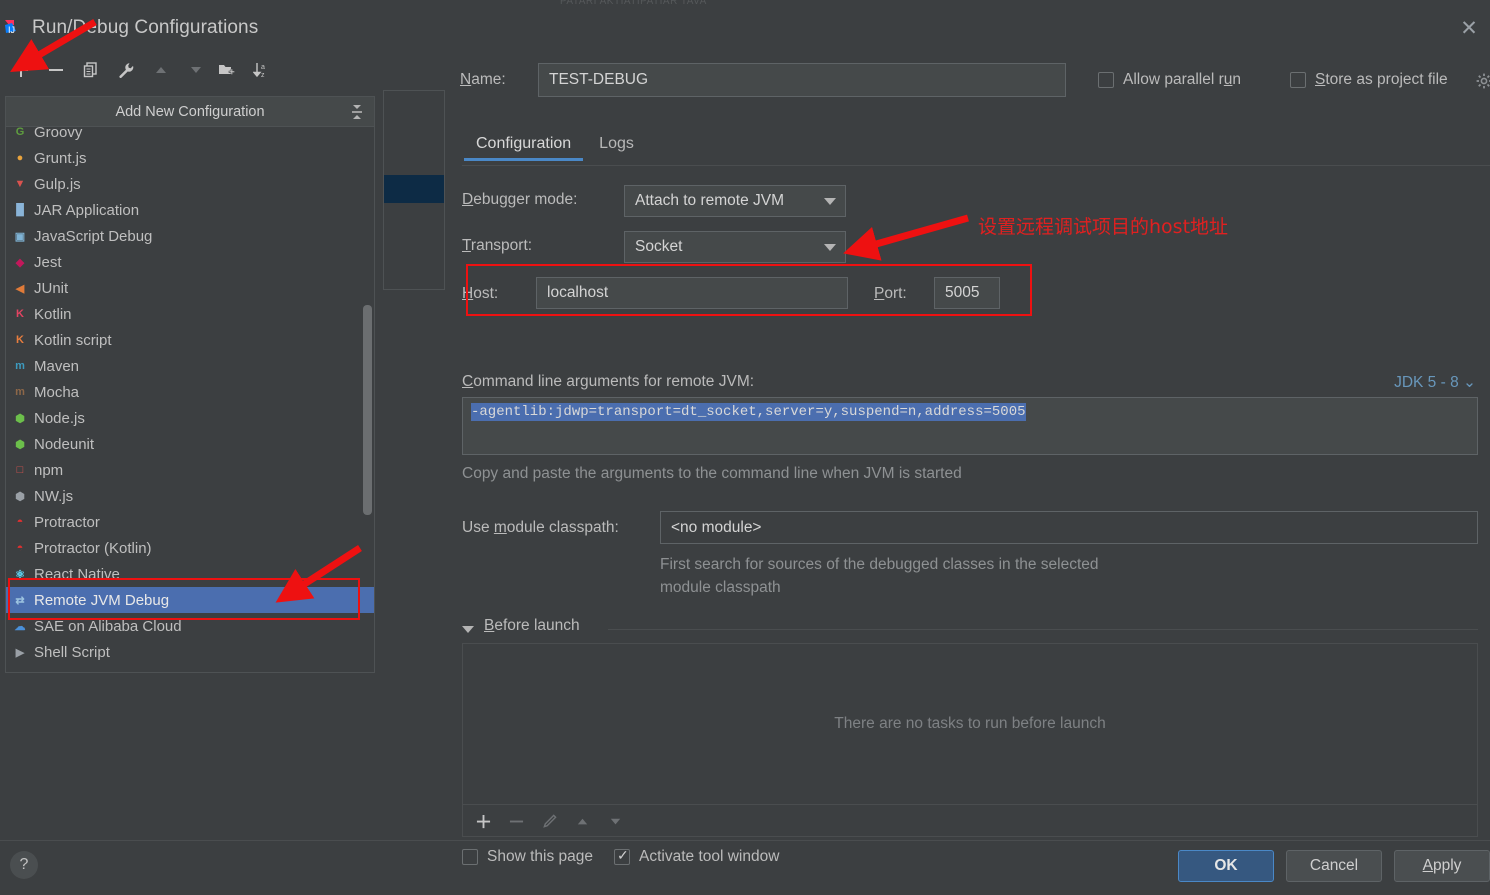  Describe the element at coordinates (802, 80) in the screenshot. I see `name-input` at that location.